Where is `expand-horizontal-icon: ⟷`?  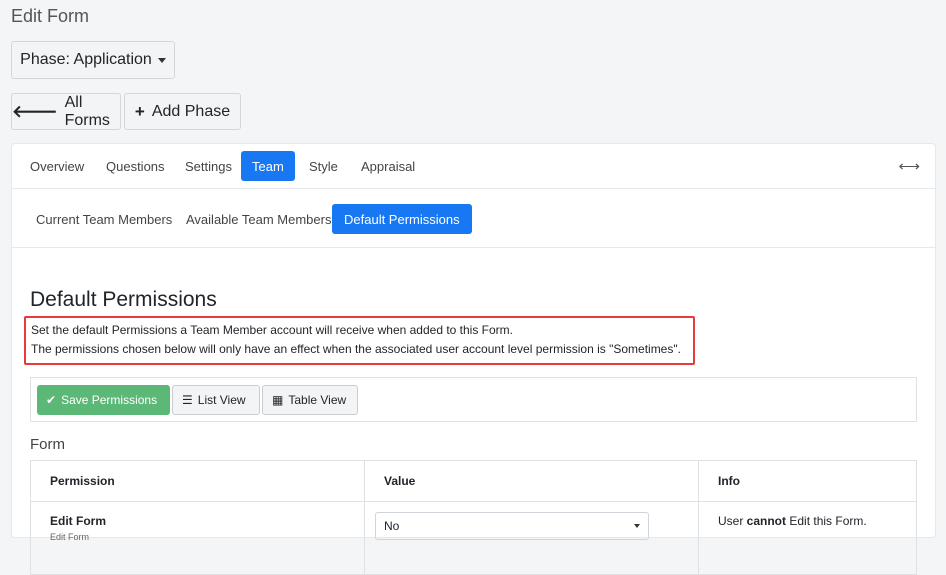
expand-horizontal-icon: ⟷ is located at coordinates (909, 166).